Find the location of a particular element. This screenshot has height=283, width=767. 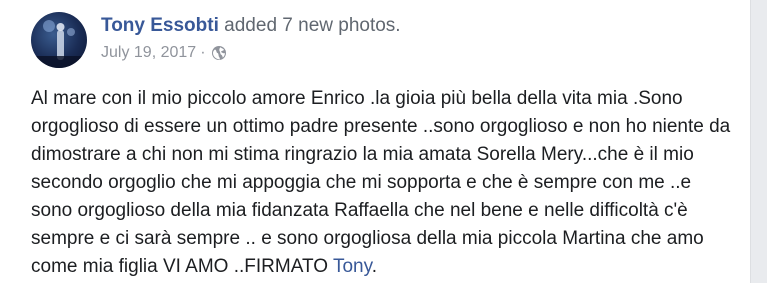

tagged-user-link: Tony is located at coordinates (352, 266).